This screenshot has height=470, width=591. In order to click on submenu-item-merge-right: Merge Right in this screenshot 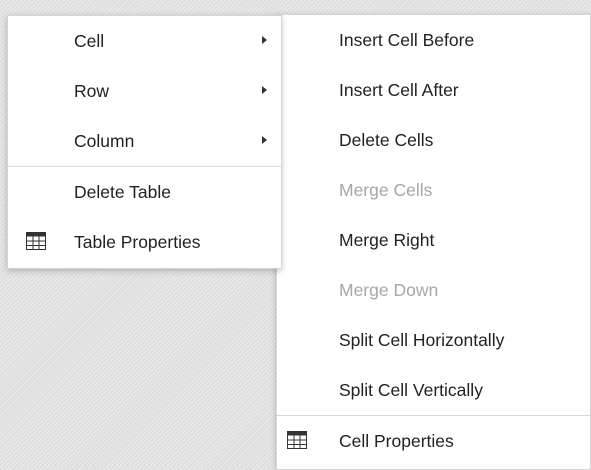, I will do `click(433, 240)`.